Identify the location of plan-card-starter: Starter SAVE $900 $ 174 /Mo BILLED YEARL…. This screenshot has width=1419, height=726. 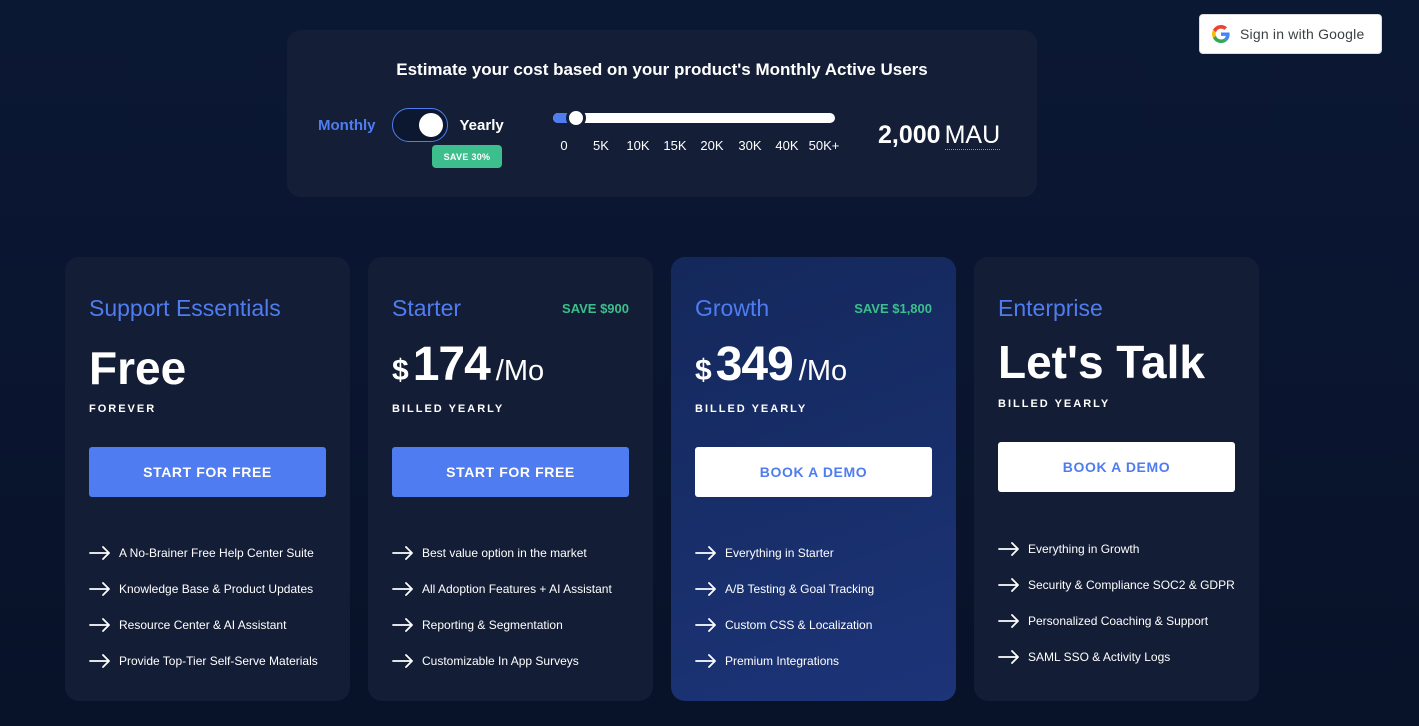
(510, 479).